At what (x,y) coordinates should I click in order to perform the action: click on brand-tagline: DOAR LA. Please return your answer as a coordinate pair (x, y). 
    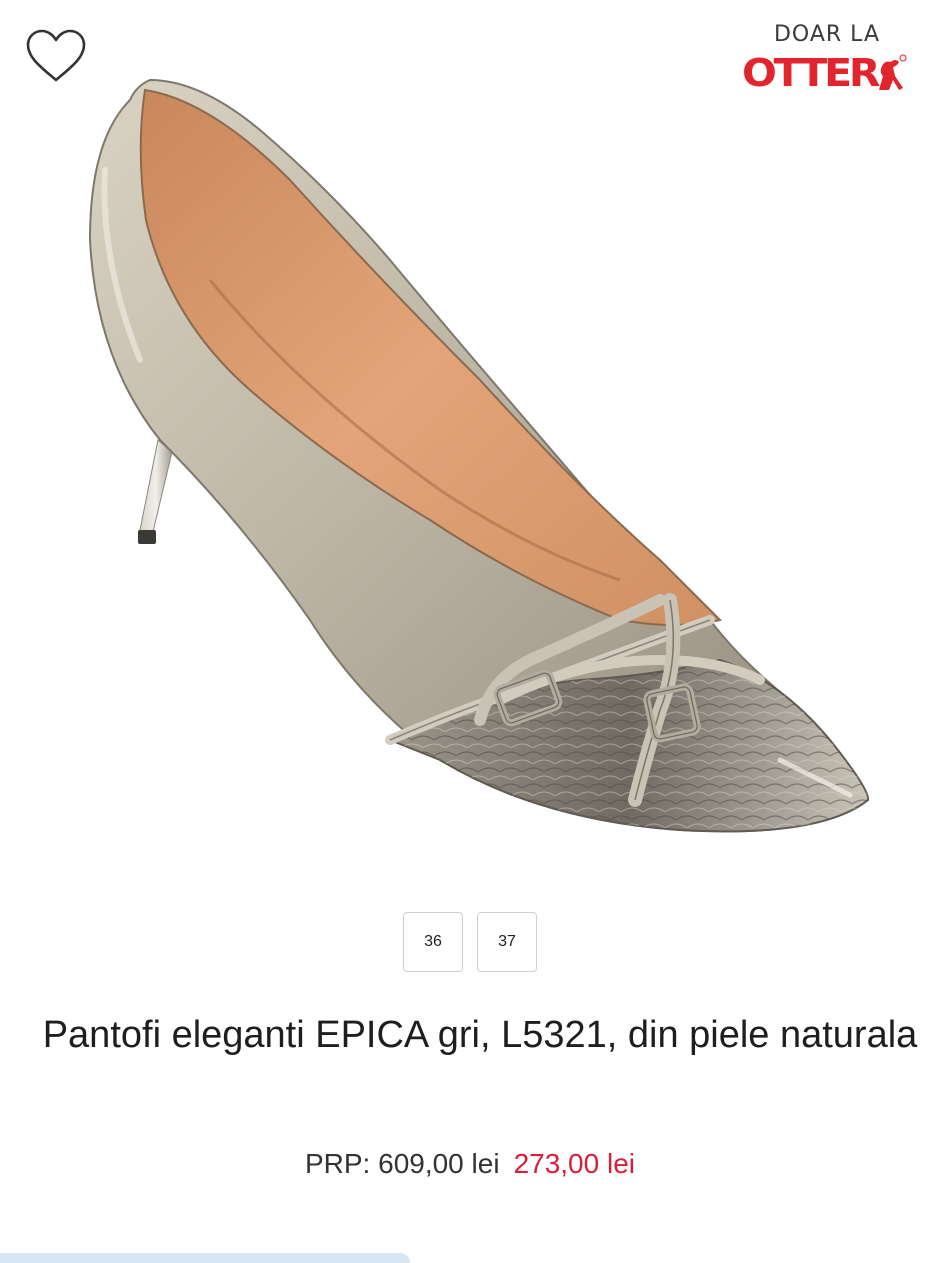
    Looking at the image, I should click on (826, 34).